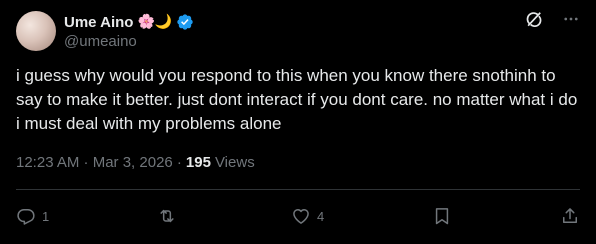  What do you see at coordinates (36, 31) in the screenshot?
I see `avatar` at bounding box center [36, 31].